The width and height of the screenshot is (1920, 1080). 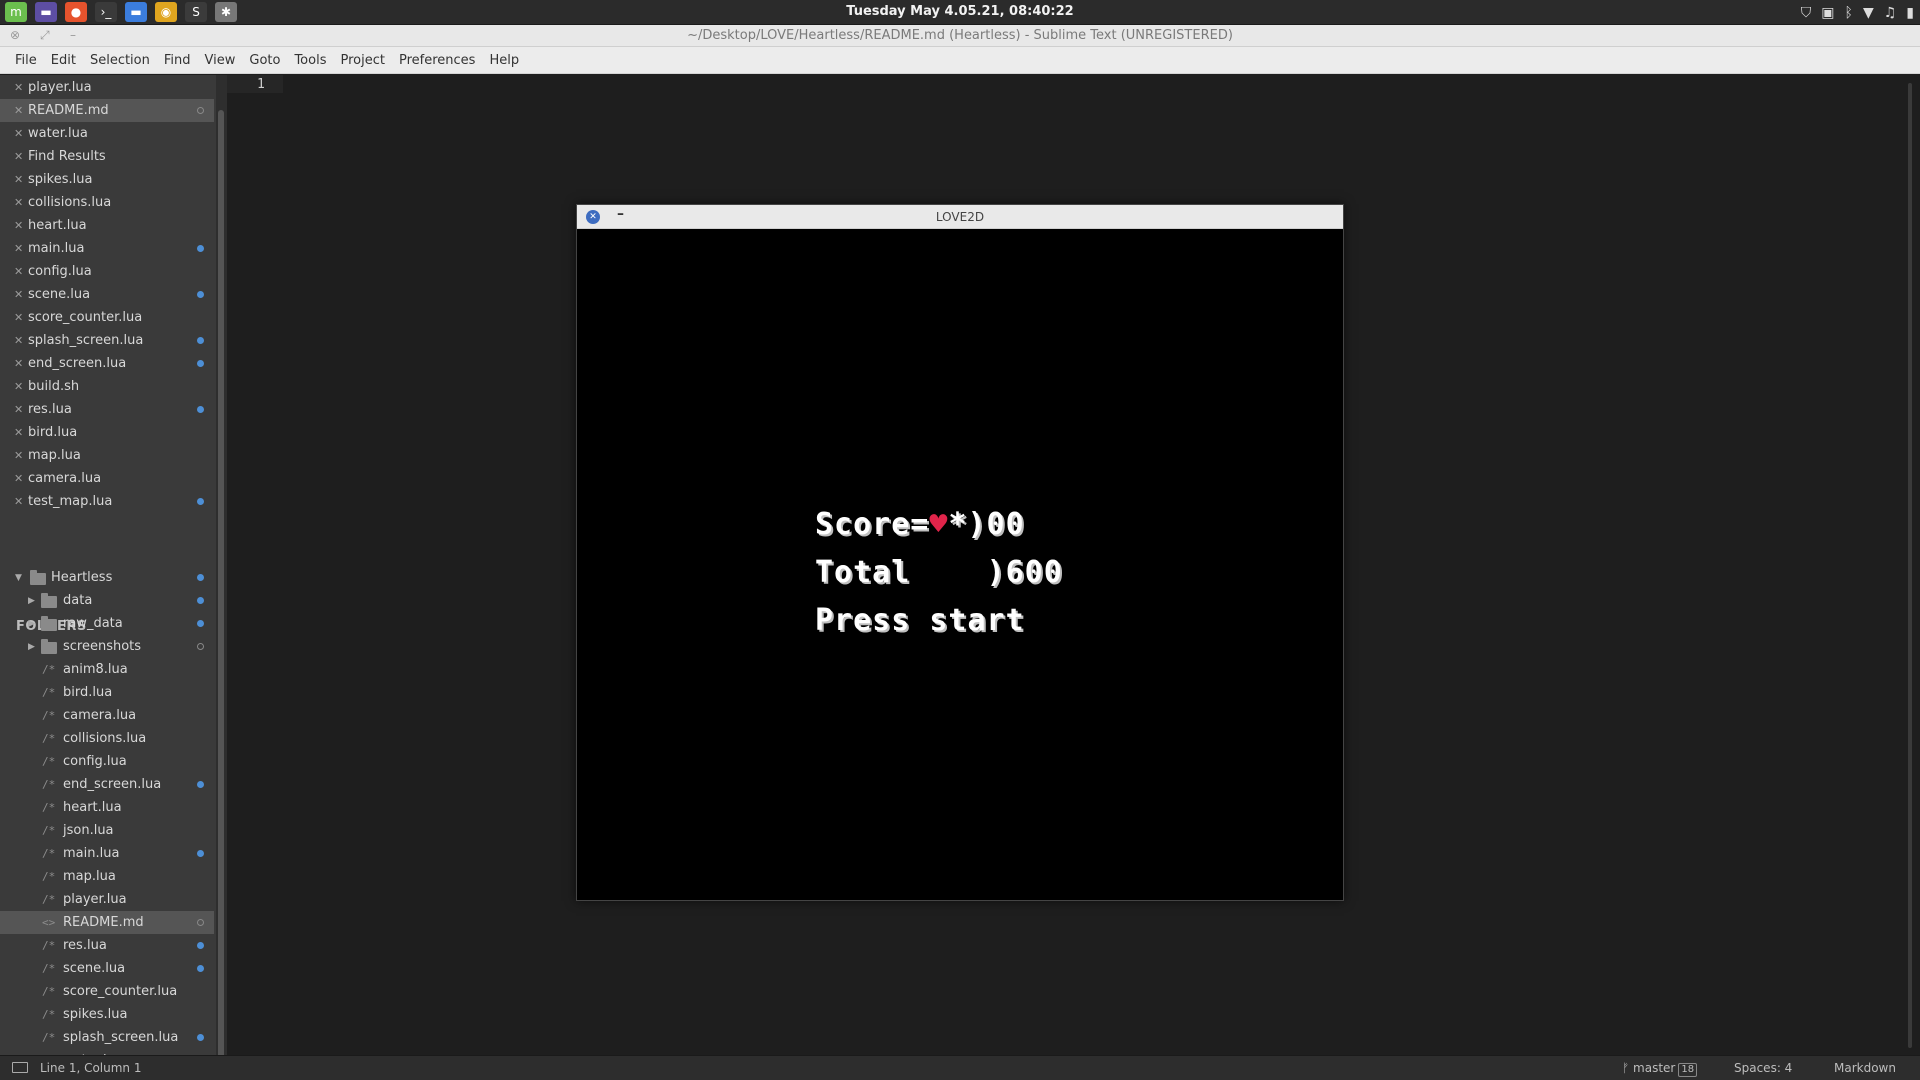 I want to click on open-file-item: ✕ player.lua, so click(x=107, y=87).